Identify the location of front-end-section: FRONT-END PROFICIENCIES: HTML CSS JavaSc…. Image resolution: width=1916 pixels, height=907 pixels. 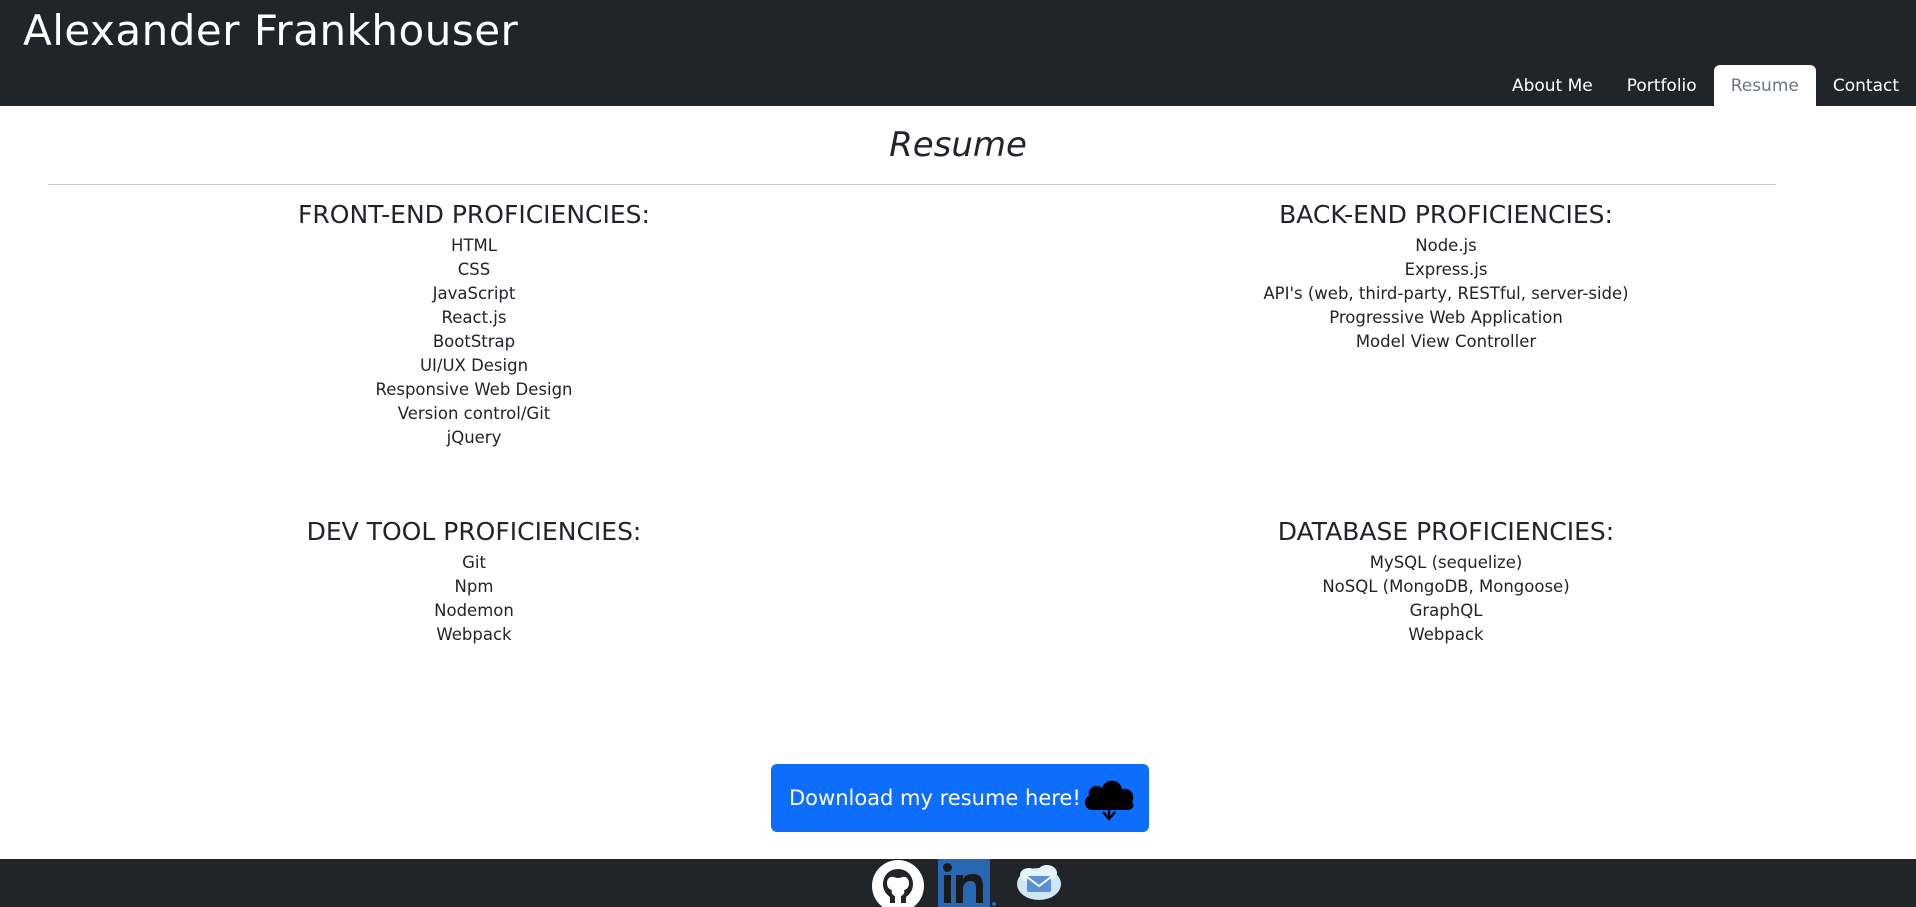
(474, 325).